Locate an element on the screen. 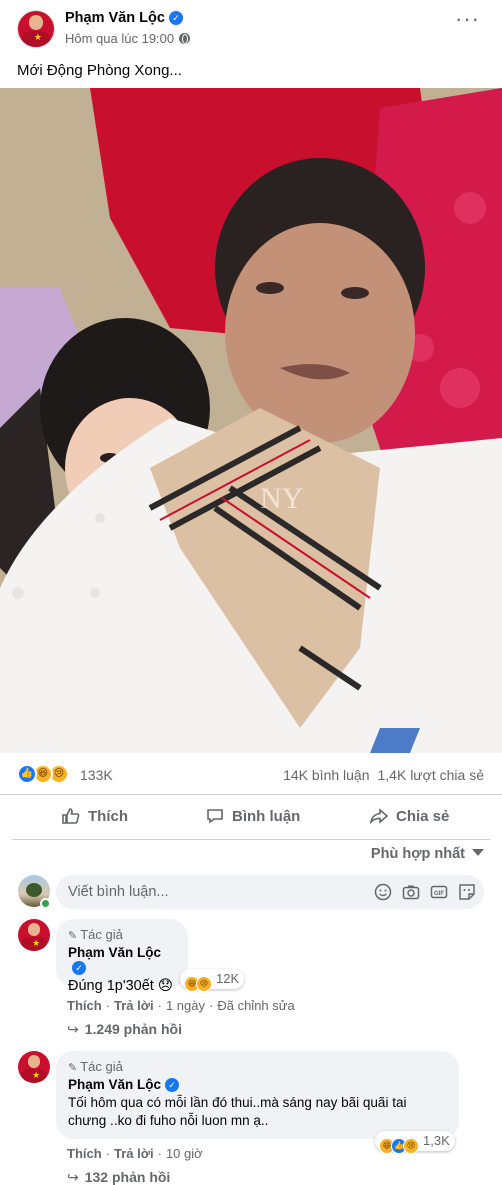  post-timestamp: Hôm qua lúc 19:00 is located at coordinates (128, 38).